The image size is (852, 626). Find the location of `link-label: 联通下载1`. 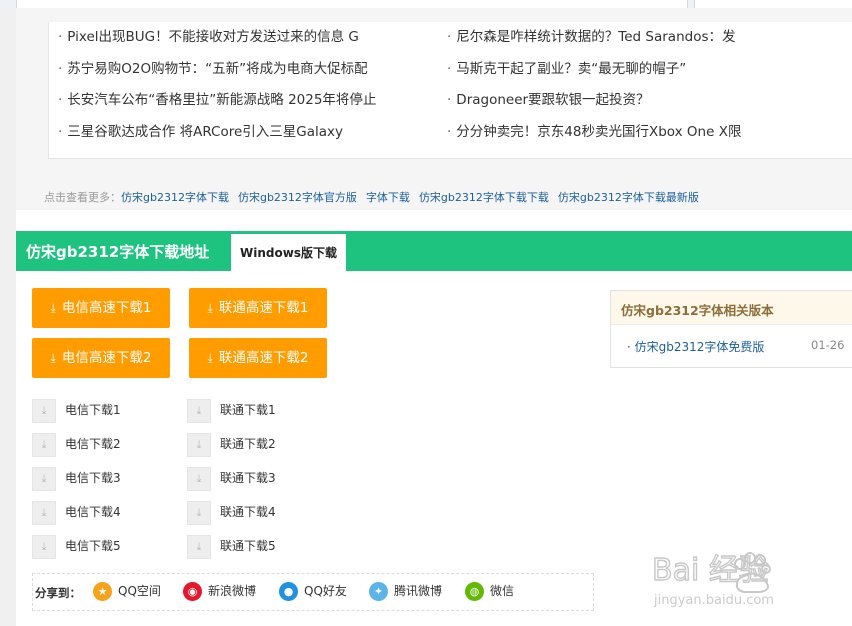

link-label: 联通下载1 is located at coordinates (248, 410).